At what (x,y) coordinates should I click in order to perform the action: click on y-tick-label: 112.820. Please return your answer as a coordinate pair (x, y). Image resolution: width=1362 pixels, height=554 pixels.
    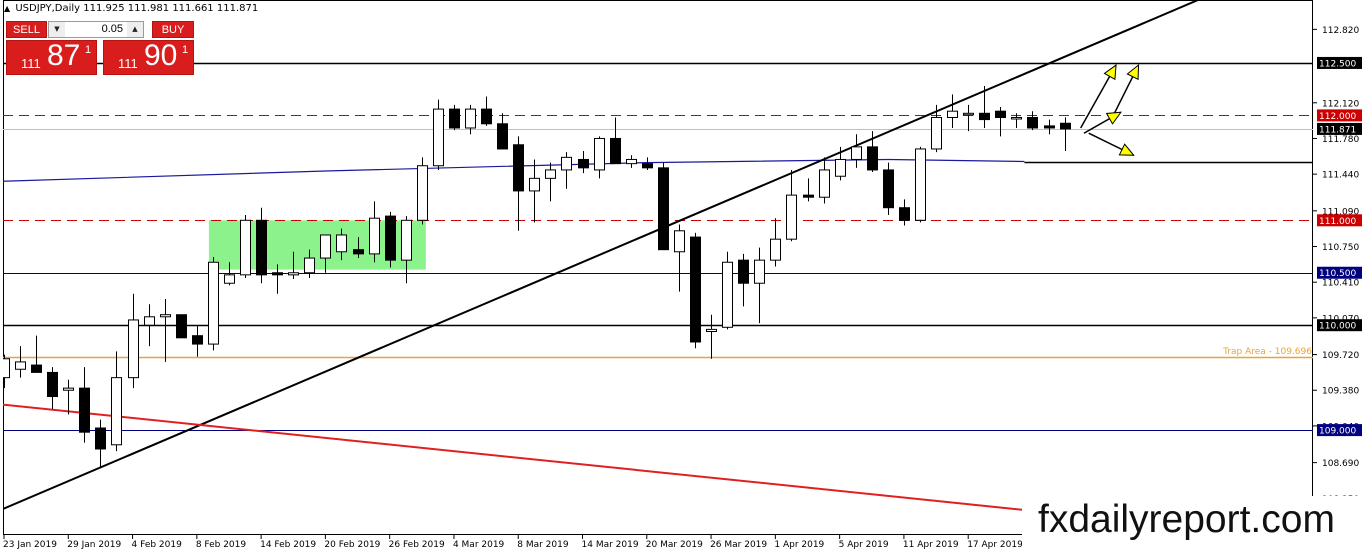
    Looking at the image, I should click on (1340, 31).